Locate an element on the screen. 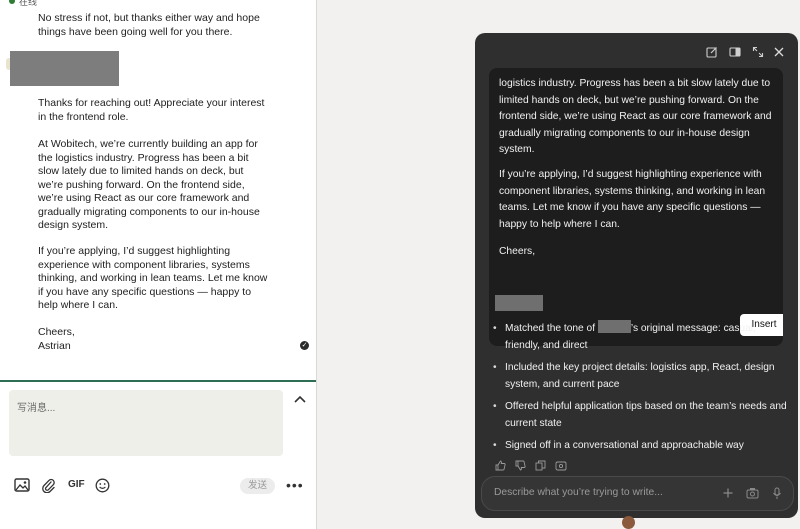  more-options-icon: ••• is located at coordinates (295, 485).